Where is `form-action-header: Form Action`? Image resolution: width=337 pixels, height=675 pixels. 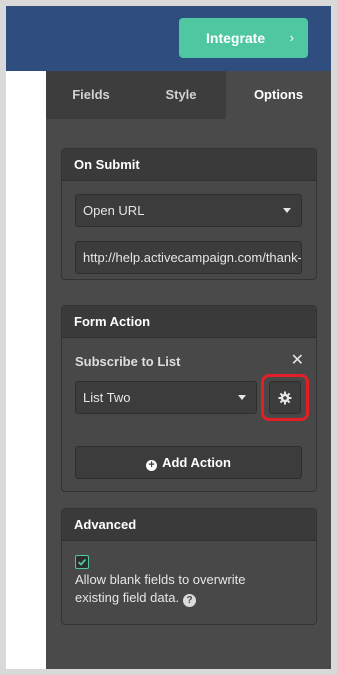 form-action-header: Form Action is located at coordinates (189, 322).